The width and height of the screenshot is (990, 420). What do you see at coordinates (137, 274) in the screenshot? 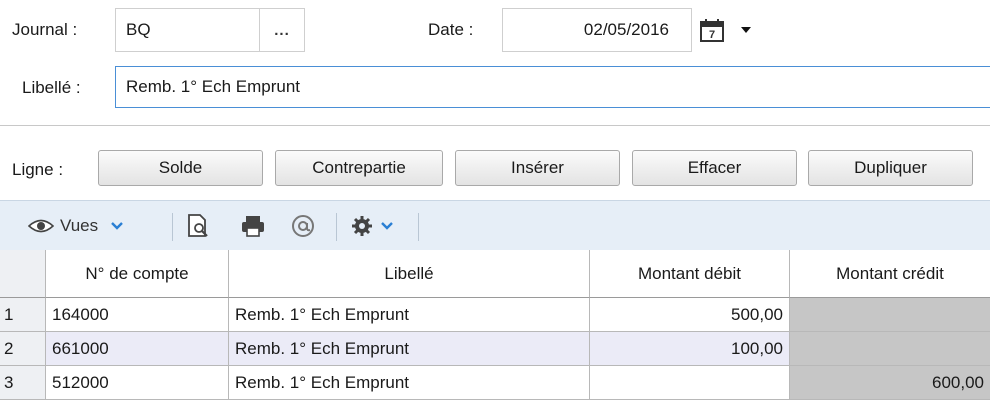
I see `column-header-compte: N° de compte` at bounding box center [137, 274].